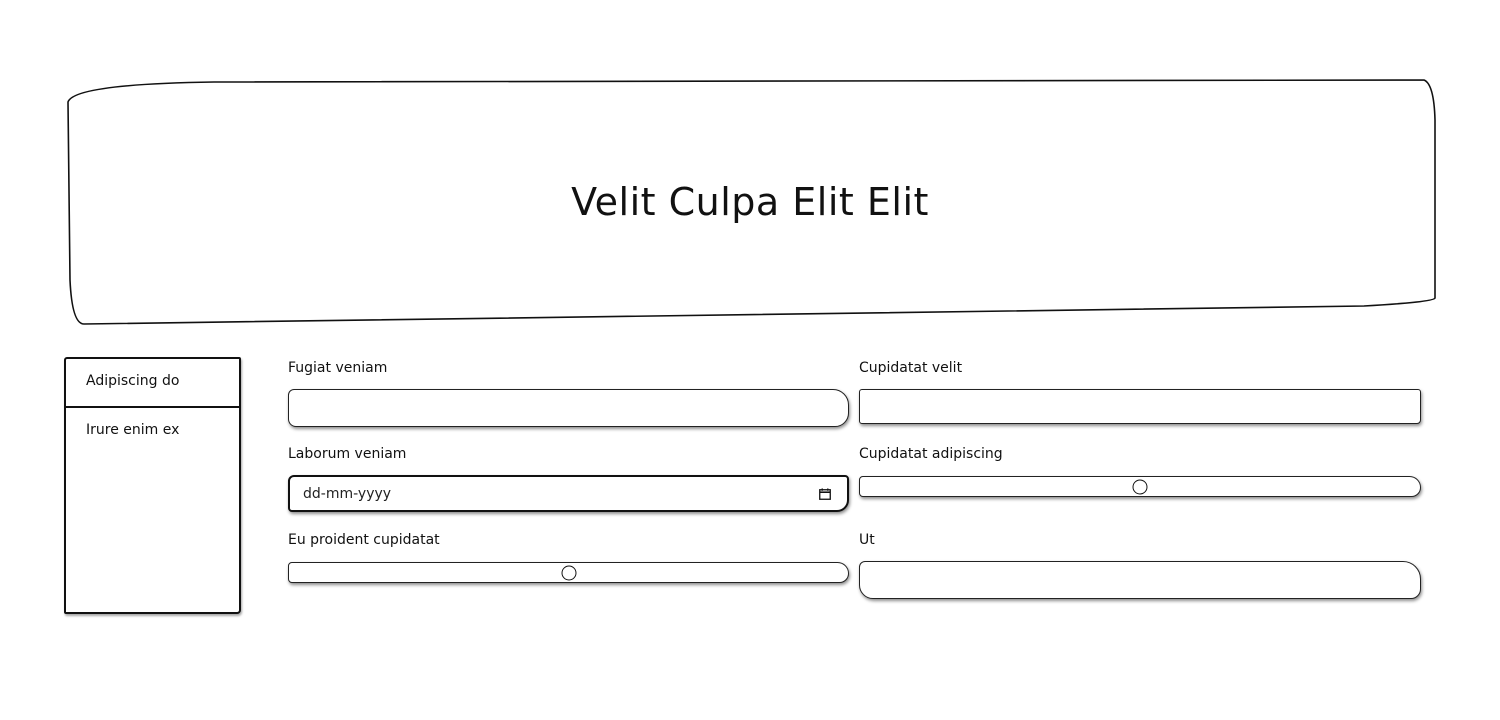 The width and height of the screenshot is (1500, 720). Describe the element at coordinates (152, 485) in the screenshot. I see `sidebar: Adipiscing do Irure enim ex` at that location.